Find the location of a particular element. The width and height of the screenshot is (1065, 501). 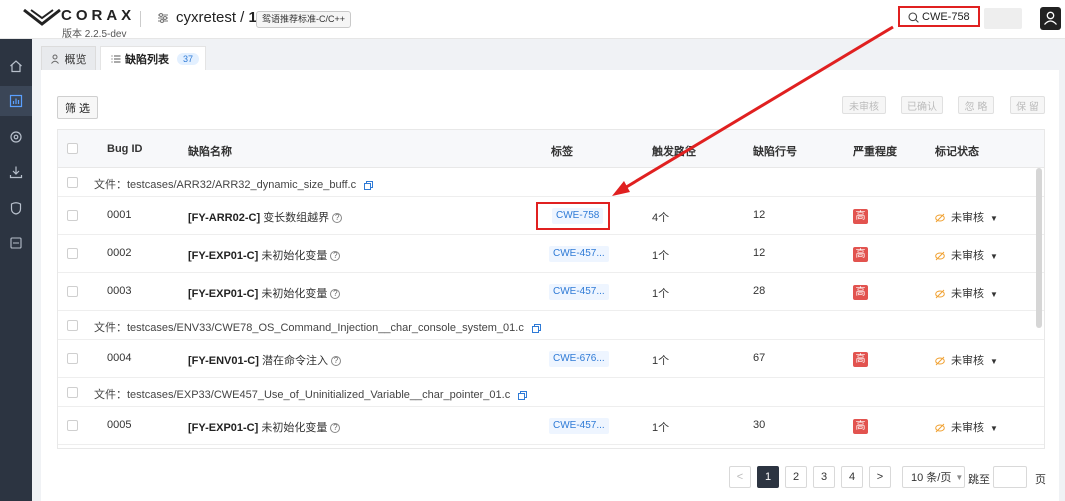

select-all-checkbox is located at coordinates (72, 148).